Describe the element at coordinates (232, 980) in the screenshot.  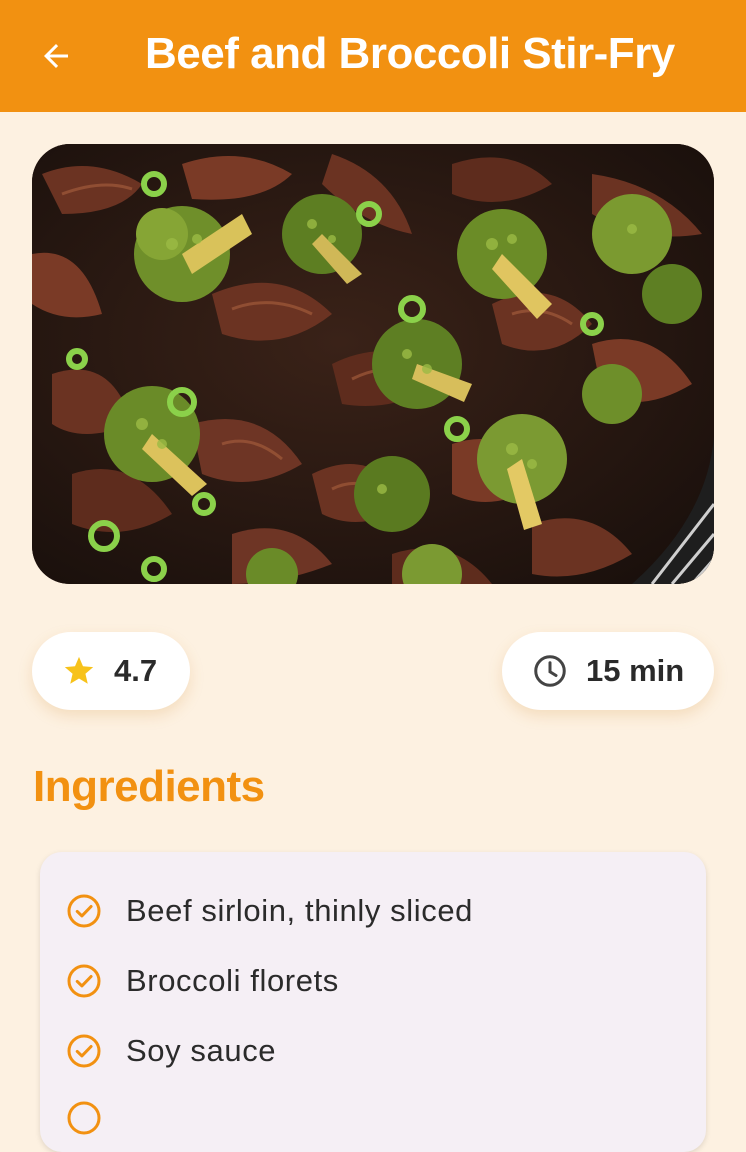
I see `ingredient-label: Broccoli florets` at that location.